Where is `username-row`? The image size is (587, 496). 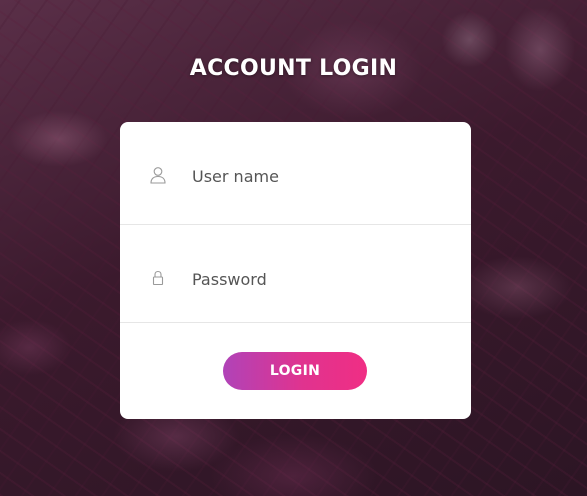
username-row is located at coordinates (295, 173).